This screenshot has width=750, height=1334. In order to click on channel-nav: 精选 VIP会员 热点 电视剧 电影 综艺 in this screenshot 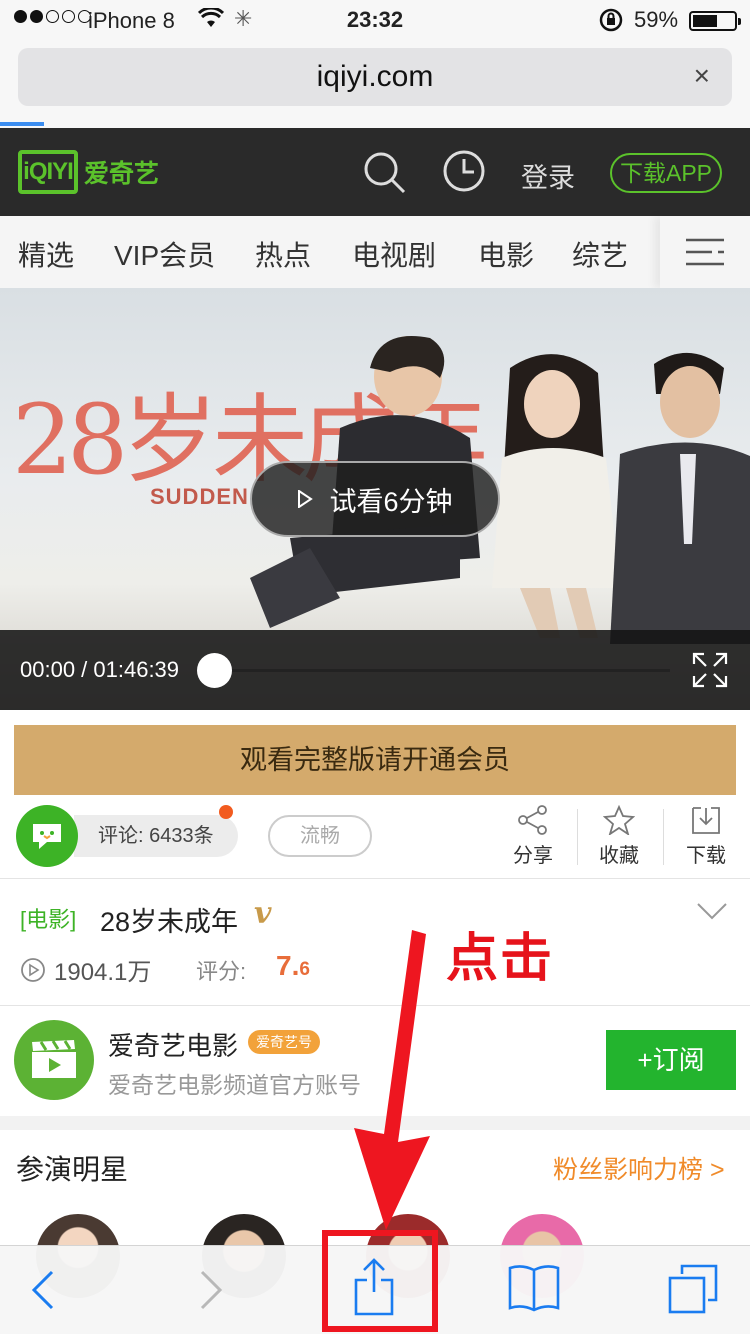, I will do `click(375, 252)`.